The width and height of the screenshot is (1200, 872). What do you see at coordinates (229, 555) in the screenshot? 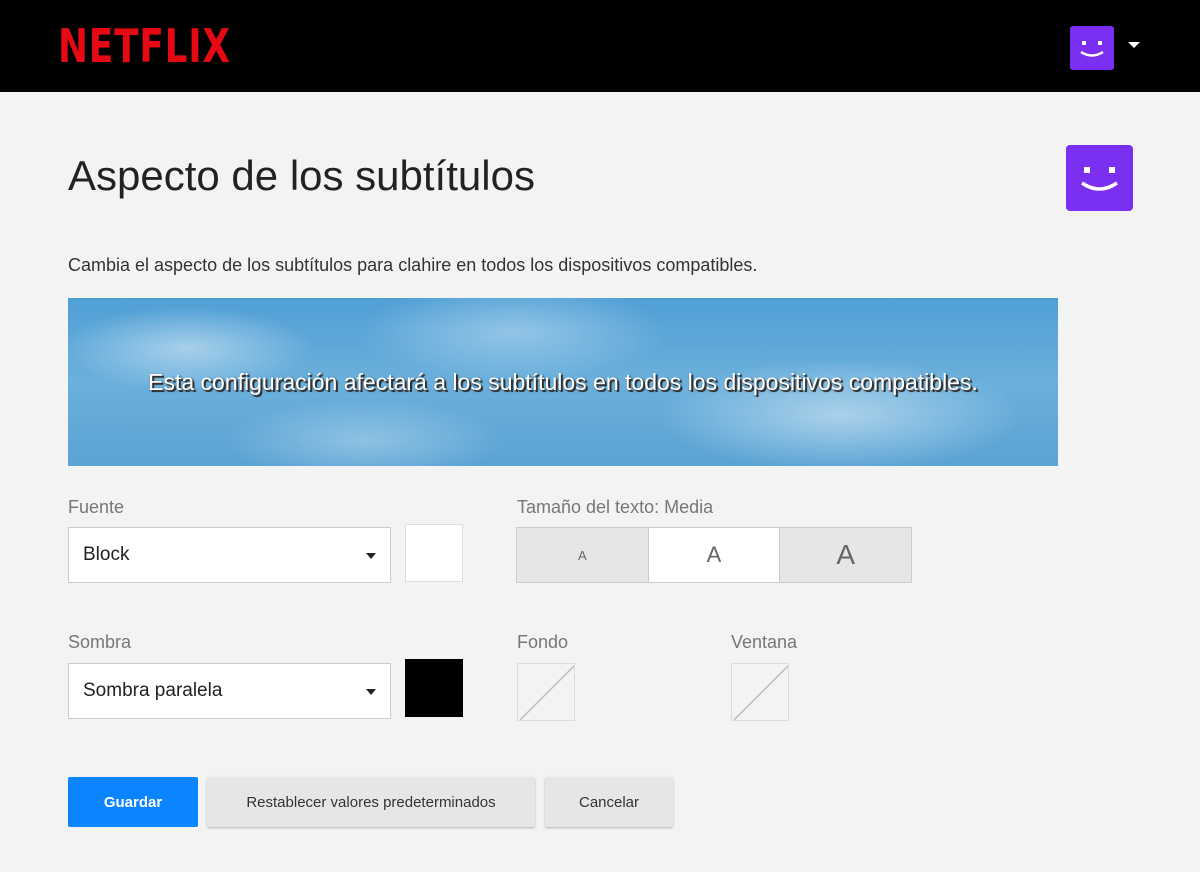
I see `font-select: Block` at bounding box center [229, 555].